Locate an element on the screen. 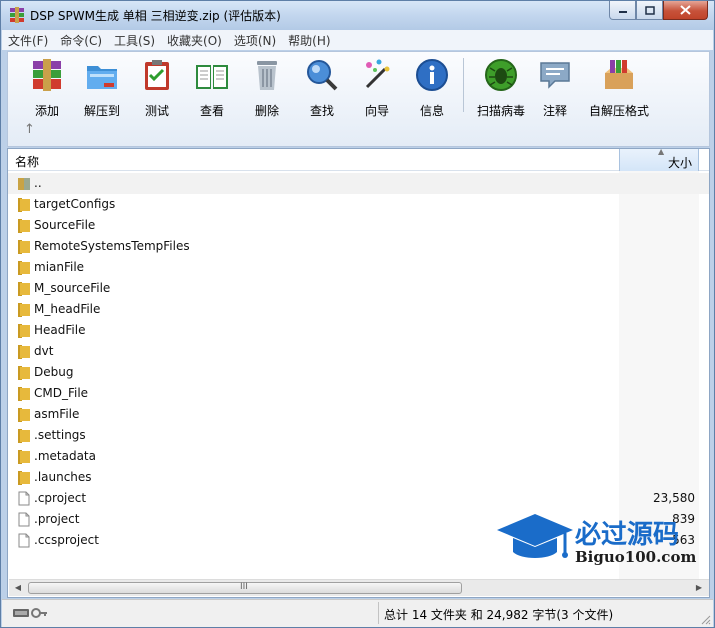  find-button: 查找 is located at coordinates (322, 86).